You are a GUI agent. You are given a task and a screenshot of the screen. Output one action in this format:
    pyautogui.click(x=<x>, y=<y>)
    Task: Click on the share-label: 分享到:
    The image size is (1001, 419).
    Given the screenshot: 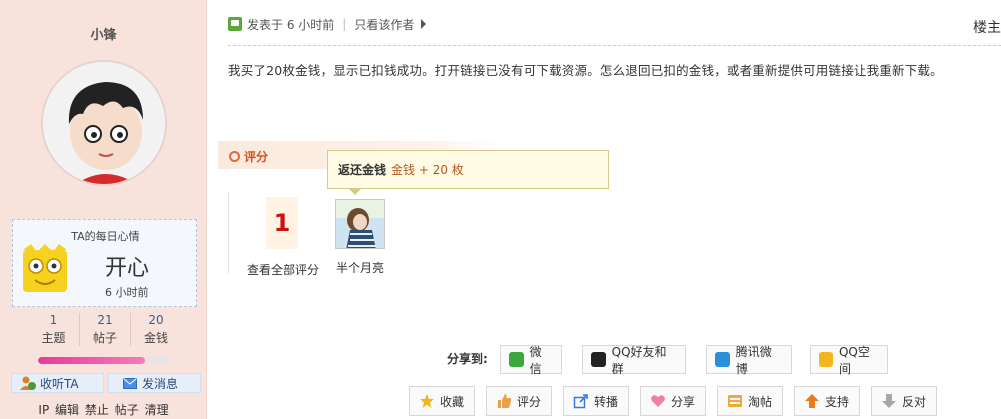 What is the action you would take?
    pyautogui.click(x=467, y=359)
    